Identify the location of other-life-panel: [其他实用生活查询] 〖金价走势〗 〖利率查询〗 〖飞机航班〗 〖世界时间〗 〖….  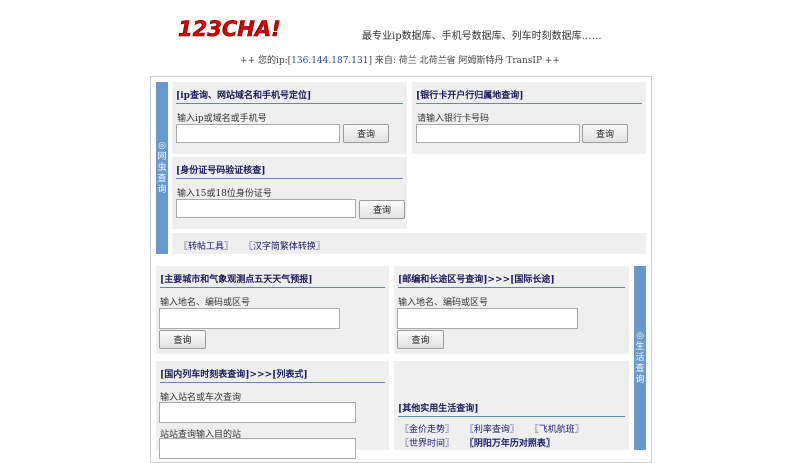
(511, 405).